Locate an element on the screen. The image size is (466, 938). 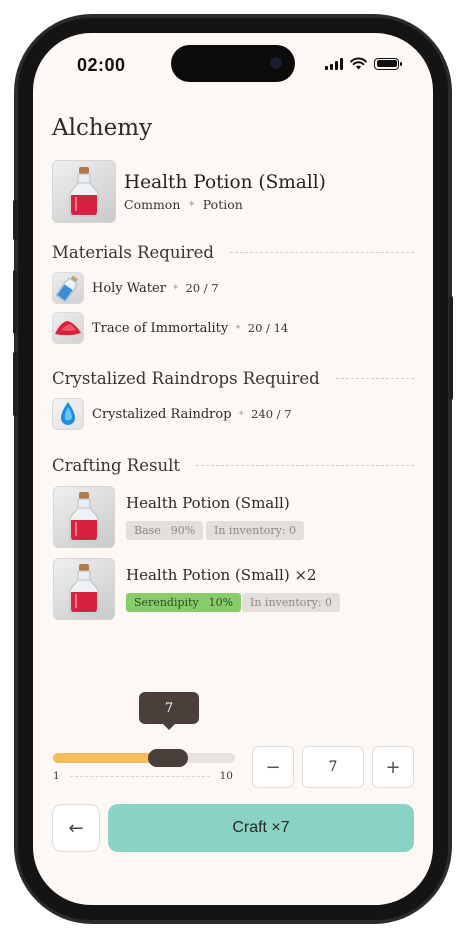
results-section-header: Crafting Result is located at coordinates (233, 465).